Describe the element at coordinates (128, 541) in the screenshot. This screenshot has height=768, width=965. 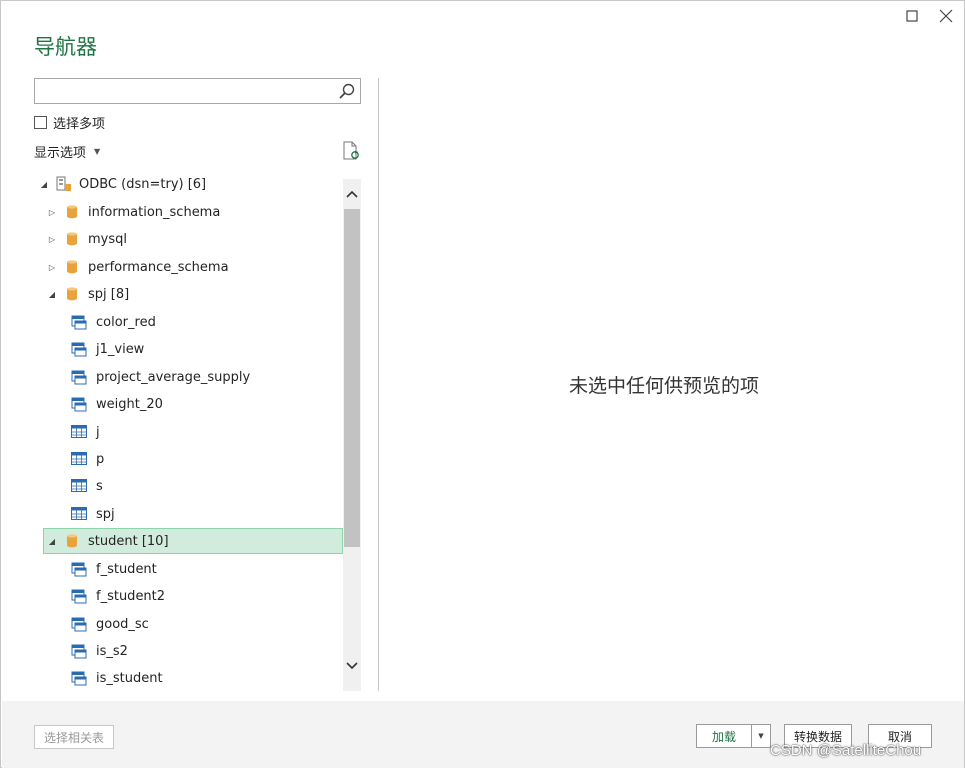
I see `tree-item-label: student [10]` at that location.